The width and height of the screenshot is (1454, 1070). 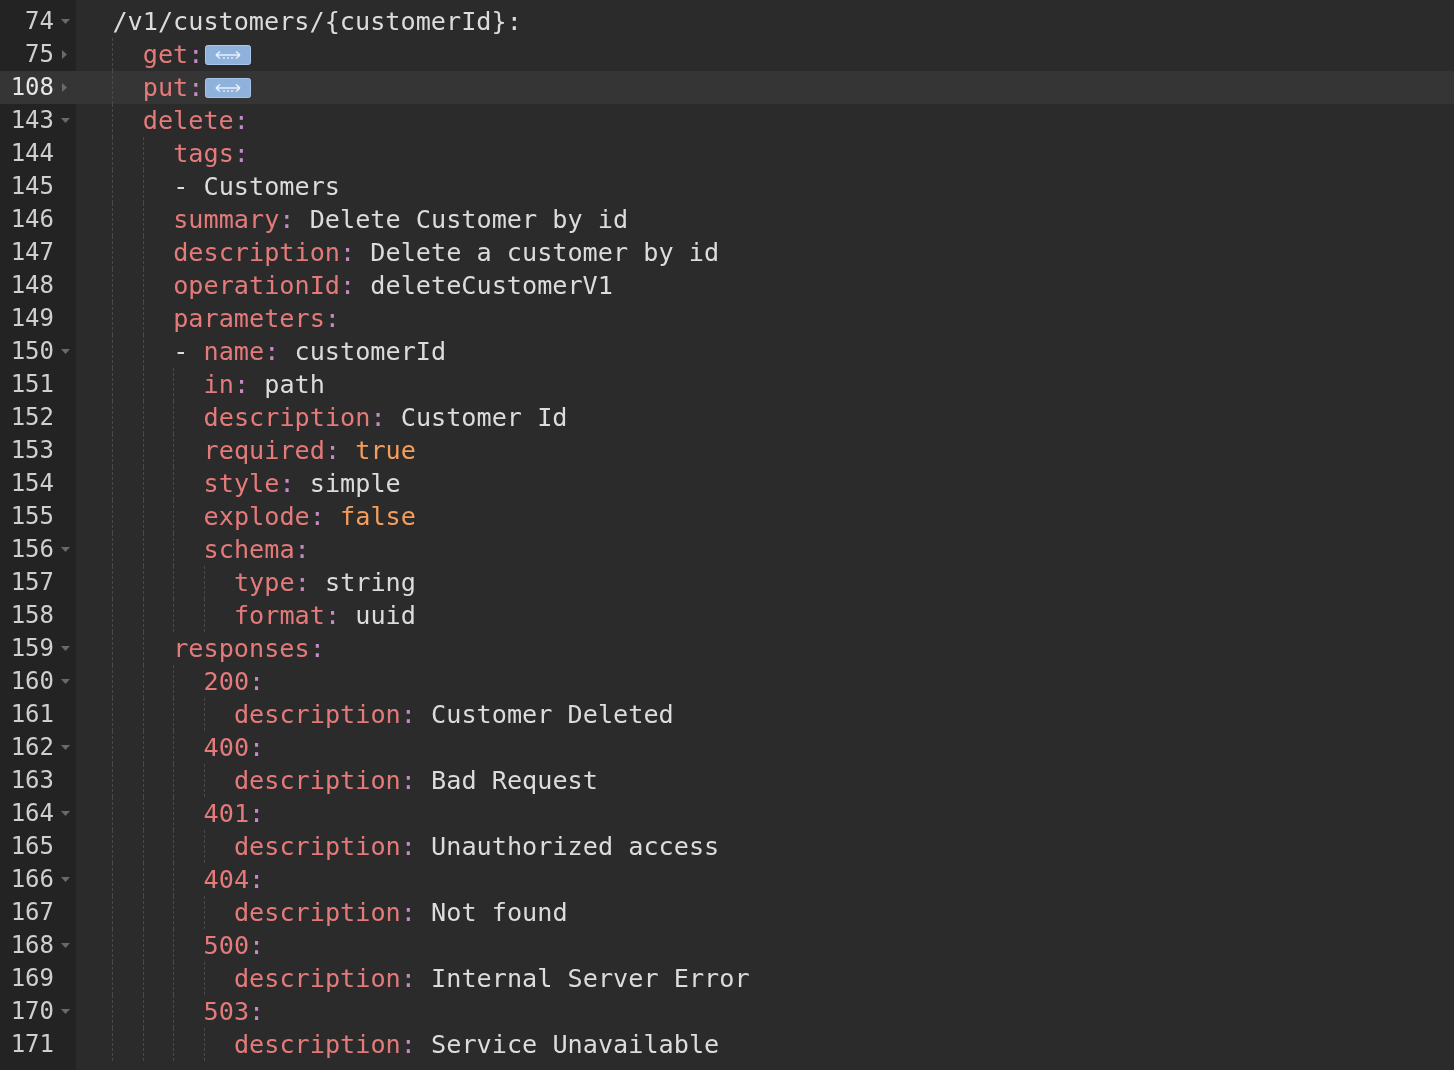 I want to click on code-line: - Customers, so click(x=256, y=187).